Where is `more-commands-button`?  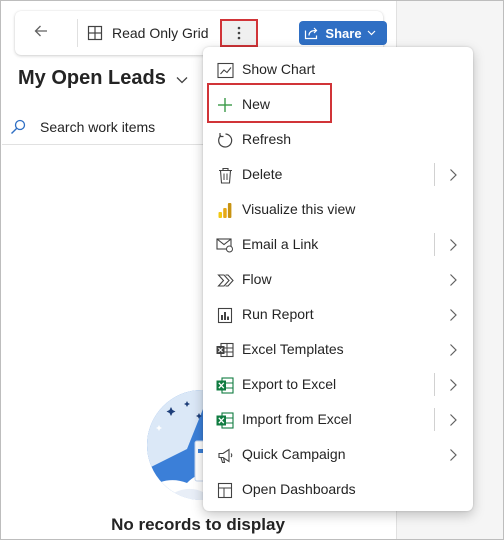 more-commands-button is located at coordinates (239, 33).